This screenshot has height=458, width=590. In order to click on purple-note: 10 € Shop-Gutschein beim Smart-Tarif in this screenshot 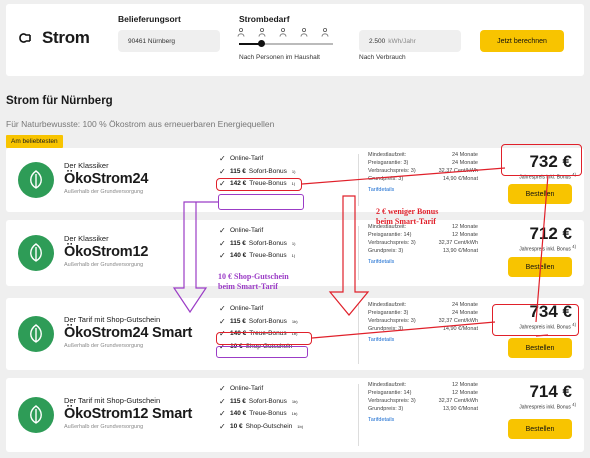, I will do `click(253, 281)`.